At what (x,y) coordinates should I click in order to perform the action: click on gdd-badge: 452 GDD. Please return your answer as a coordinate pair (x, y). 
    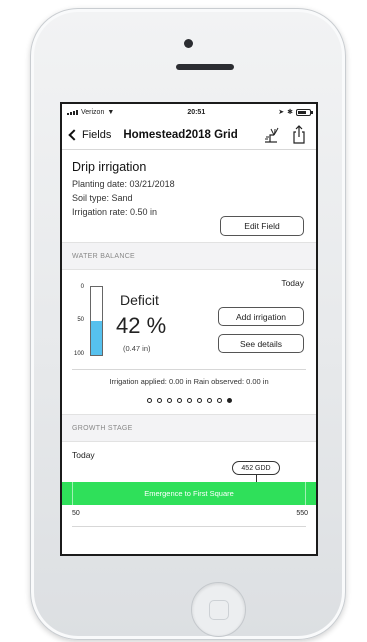
    Looking at the image, I should click on (256, 468).